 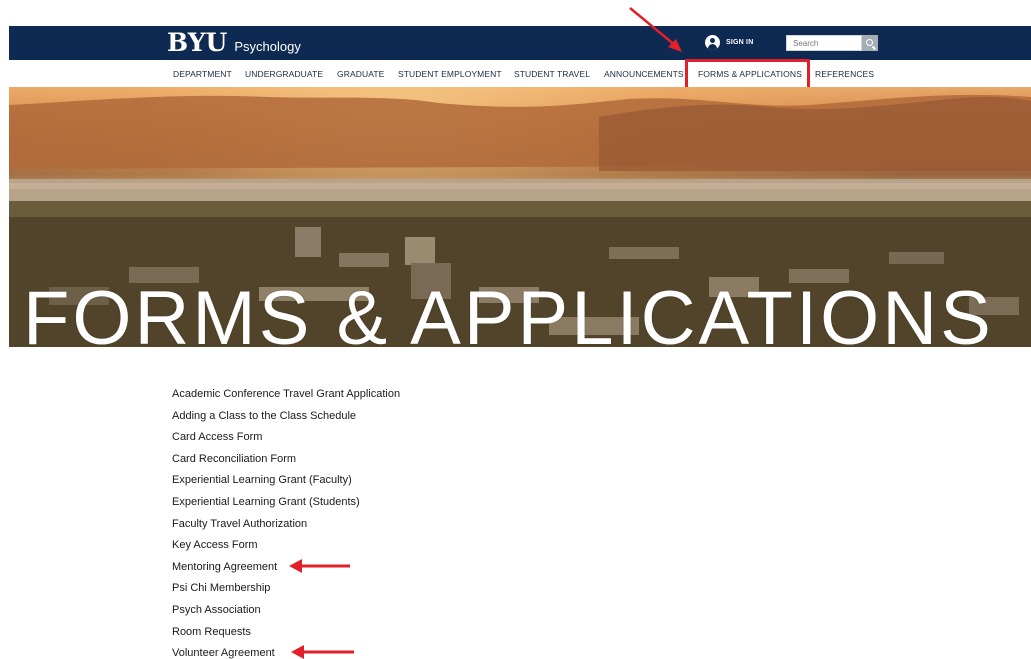 I want to click on sign-in-button: SIGN IN, so click(x=729, y=42).